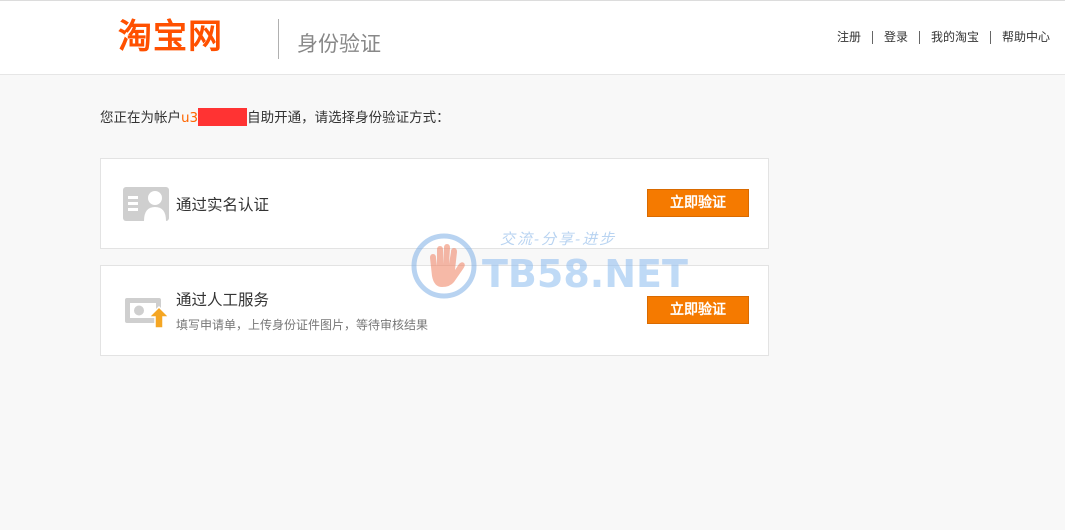 This screenshot has height=530, width=1065. What do you see at coordinates (434, 310) in the screenshot?
I see `option-card-manual: 通过人工服务 填写申请单，上传身份证件图片，等待审核结果 立即验证` at bounding box center [434, 310].